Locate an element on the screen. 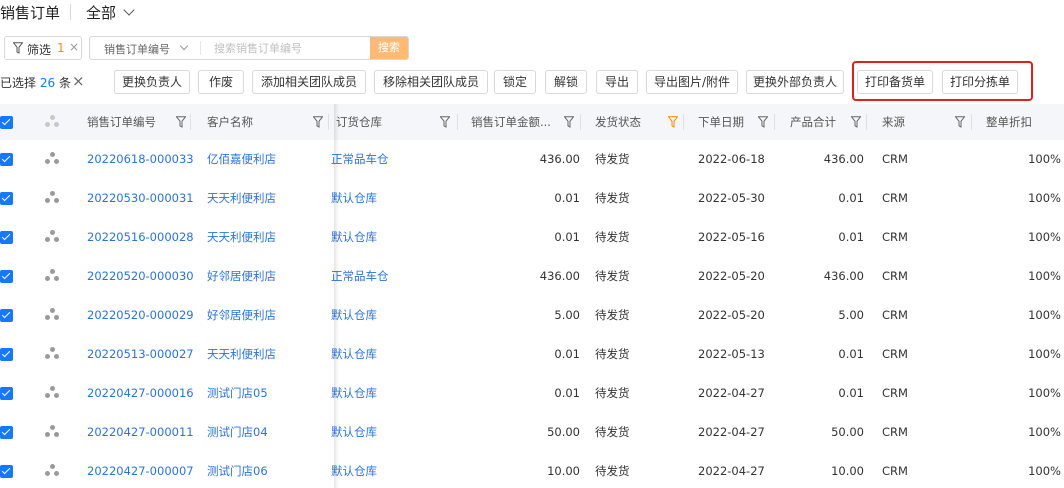 This screenshot has width=1064, height=488. view-selector-label: 全部 is located at coordinates (101, 13).